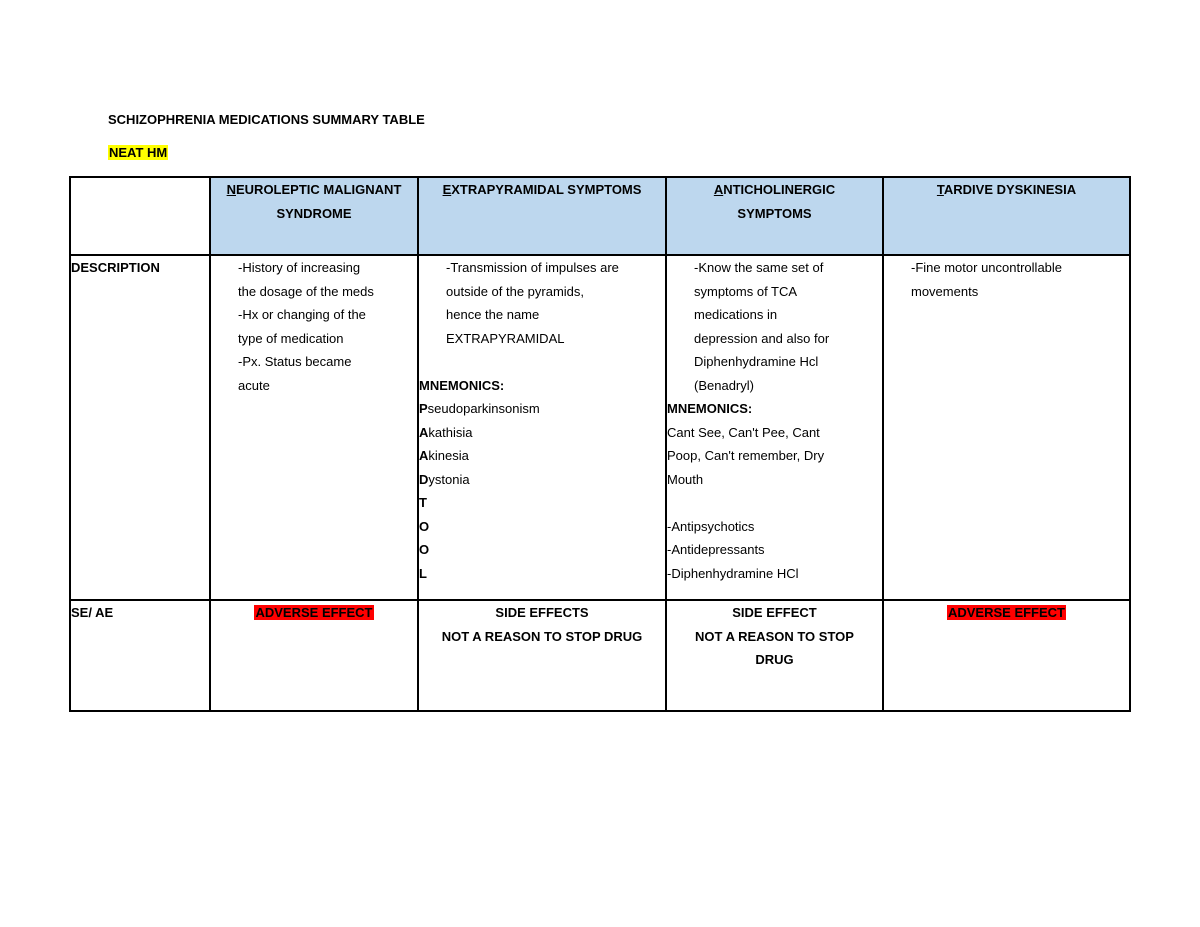 The width and height of the screenshot is (1200, 927). What do you see at coordinates (542, 636) in the screenshot?
I see `text-line: NOT A REASON TO STOP DRUG` at bounding box center [542, 636].